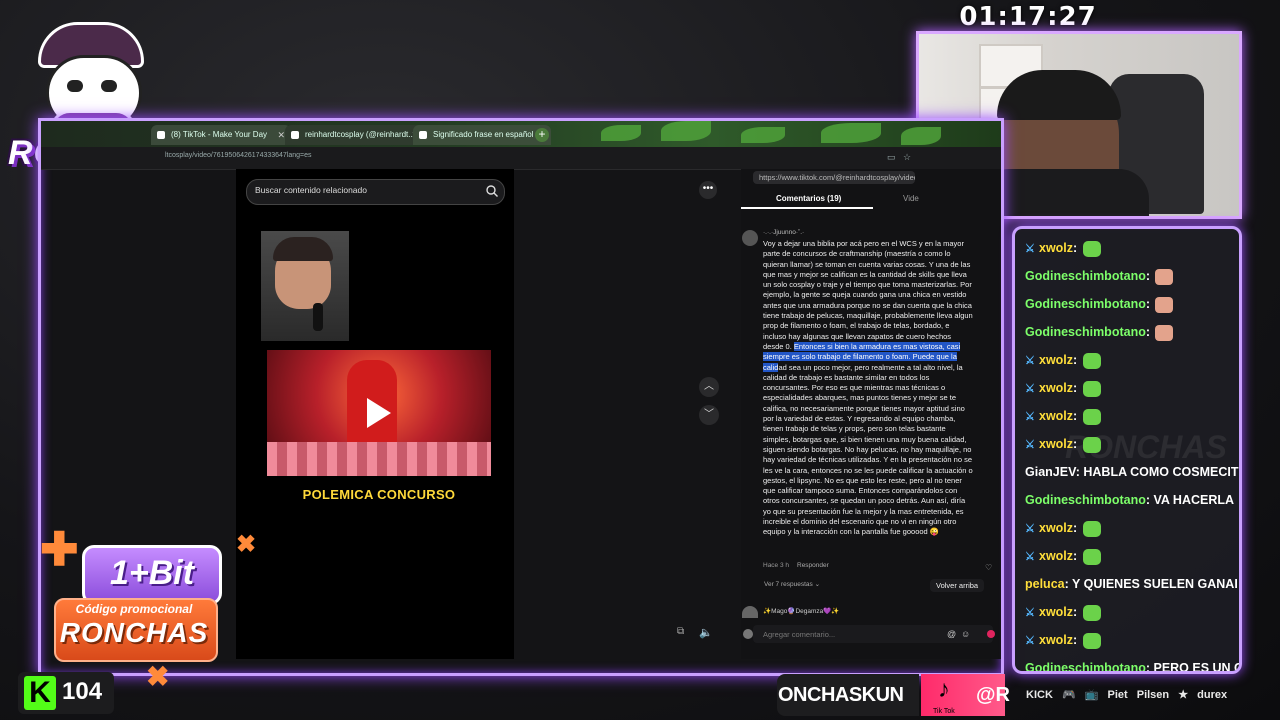  What do you see at coordinates (709, 415) in the screenshot?
I see `next-video-button: ﹀` at bounding box center [709, 415].